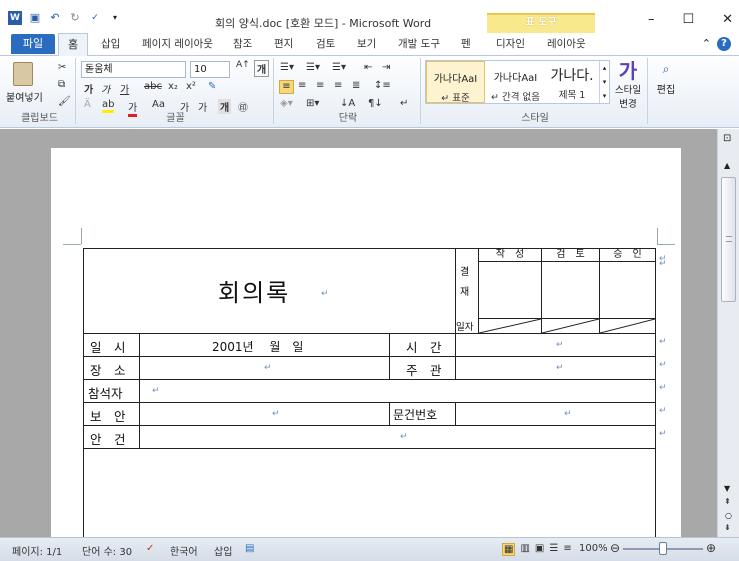  Describe the element at coordinates (173, 86) in the screenshot. I see `subscript-icon: x₂` at that location.